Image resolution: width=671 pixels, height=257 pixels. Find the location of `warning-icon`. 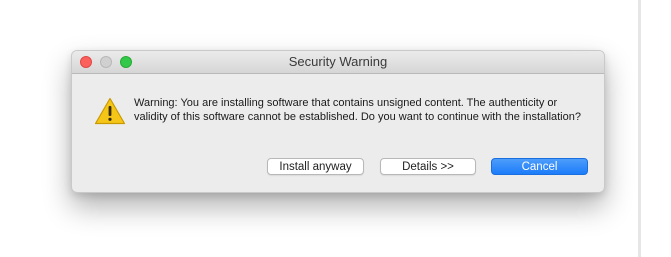

warning-icon is located at coordinates (110, 111).